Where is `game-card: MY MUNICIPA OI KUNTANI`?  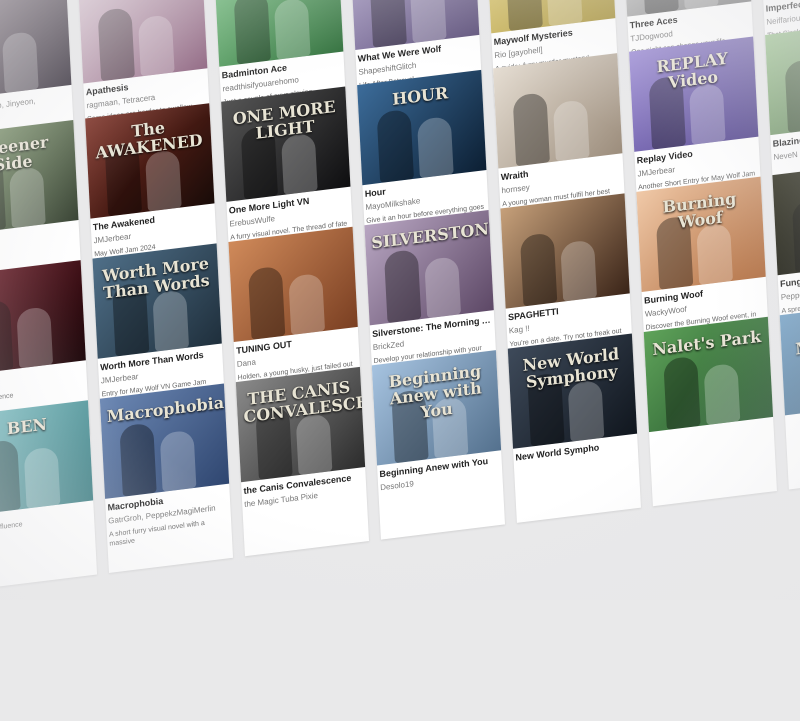 game-card: MY MUNICIPA OI KUNTANI is located at coordinates (789, 395).